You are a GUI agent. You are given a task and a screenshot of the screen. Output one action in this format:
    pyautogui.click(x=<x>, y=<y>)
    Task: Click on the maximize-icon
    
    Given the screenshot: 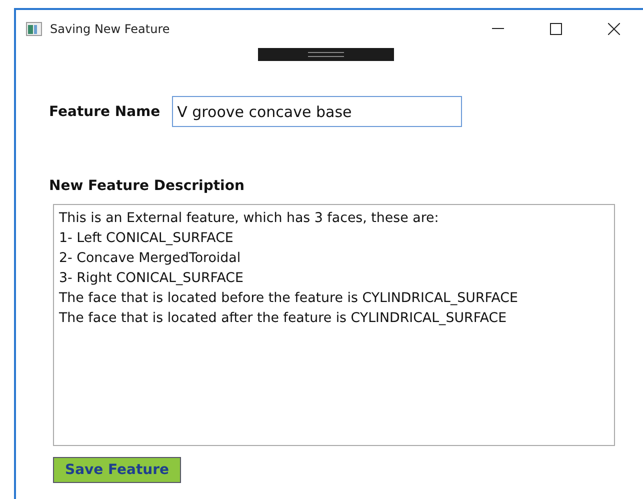 What is the action you would take?
    pyautogui.click(x=556, y=29)
    